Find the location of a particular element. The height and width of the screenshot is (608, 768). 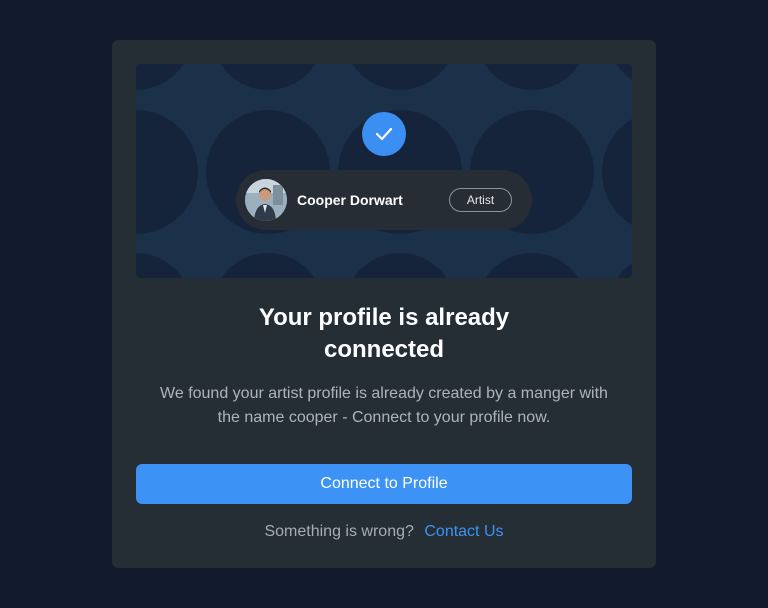

profile-name: Cooper Dorwart is located at coordinates (350, 200).